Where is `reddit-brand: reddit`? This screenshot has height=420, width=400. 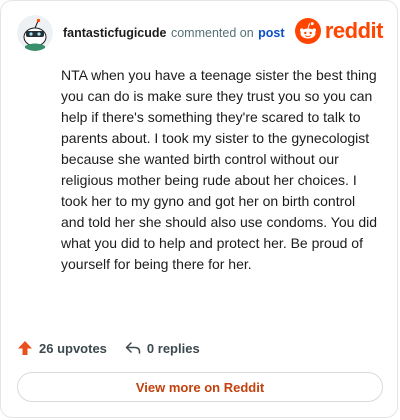
reddit-brand: reddit is located at coordinates (339, 31).